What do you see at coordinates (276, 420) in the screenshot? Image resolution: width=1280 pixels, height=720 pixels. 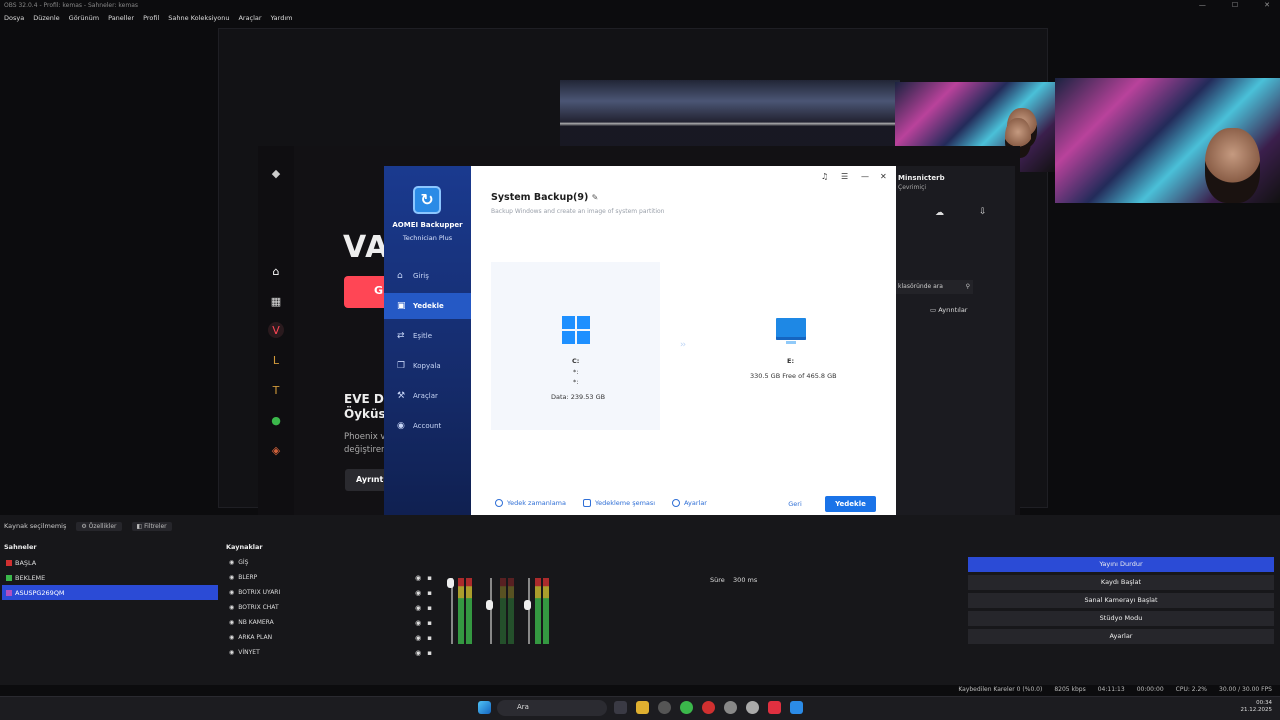 I see `wildrift-icon: ●` at bounding box center [276, 420].